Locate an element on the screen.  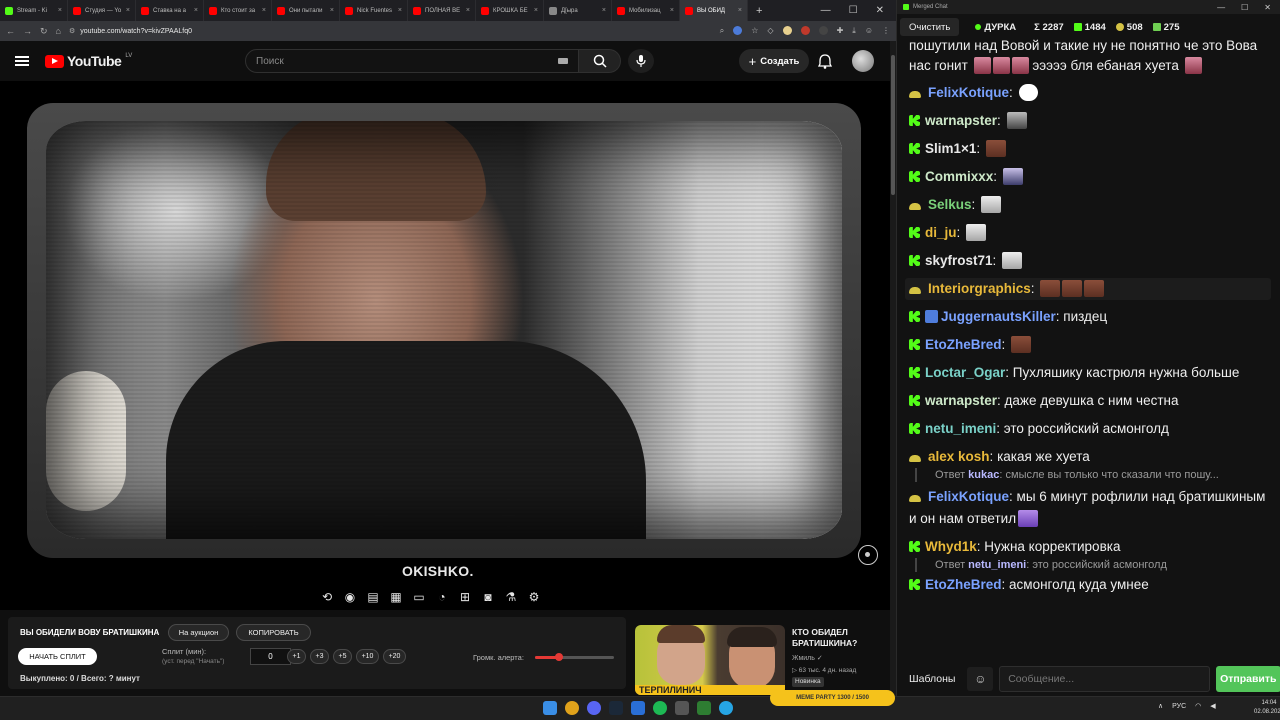
menu-hamburger-icon is located at coordinates (22, 61).